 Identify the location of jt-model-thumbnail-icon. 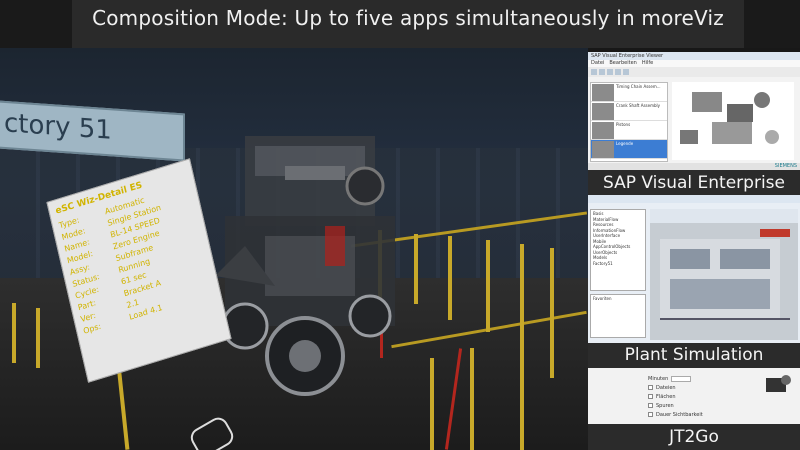
(778, 383).